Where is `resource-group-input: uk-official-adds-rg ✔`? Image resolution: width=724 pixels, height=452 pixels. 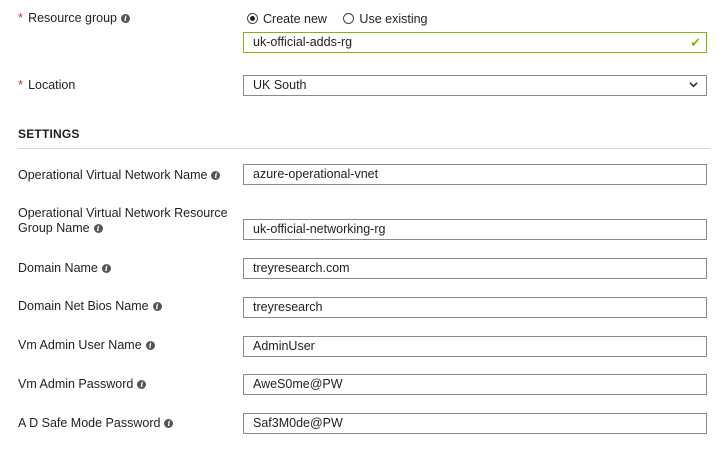 resource-group-input: uk-official-adds-rg ✔ is located at coordinates (475, 42).